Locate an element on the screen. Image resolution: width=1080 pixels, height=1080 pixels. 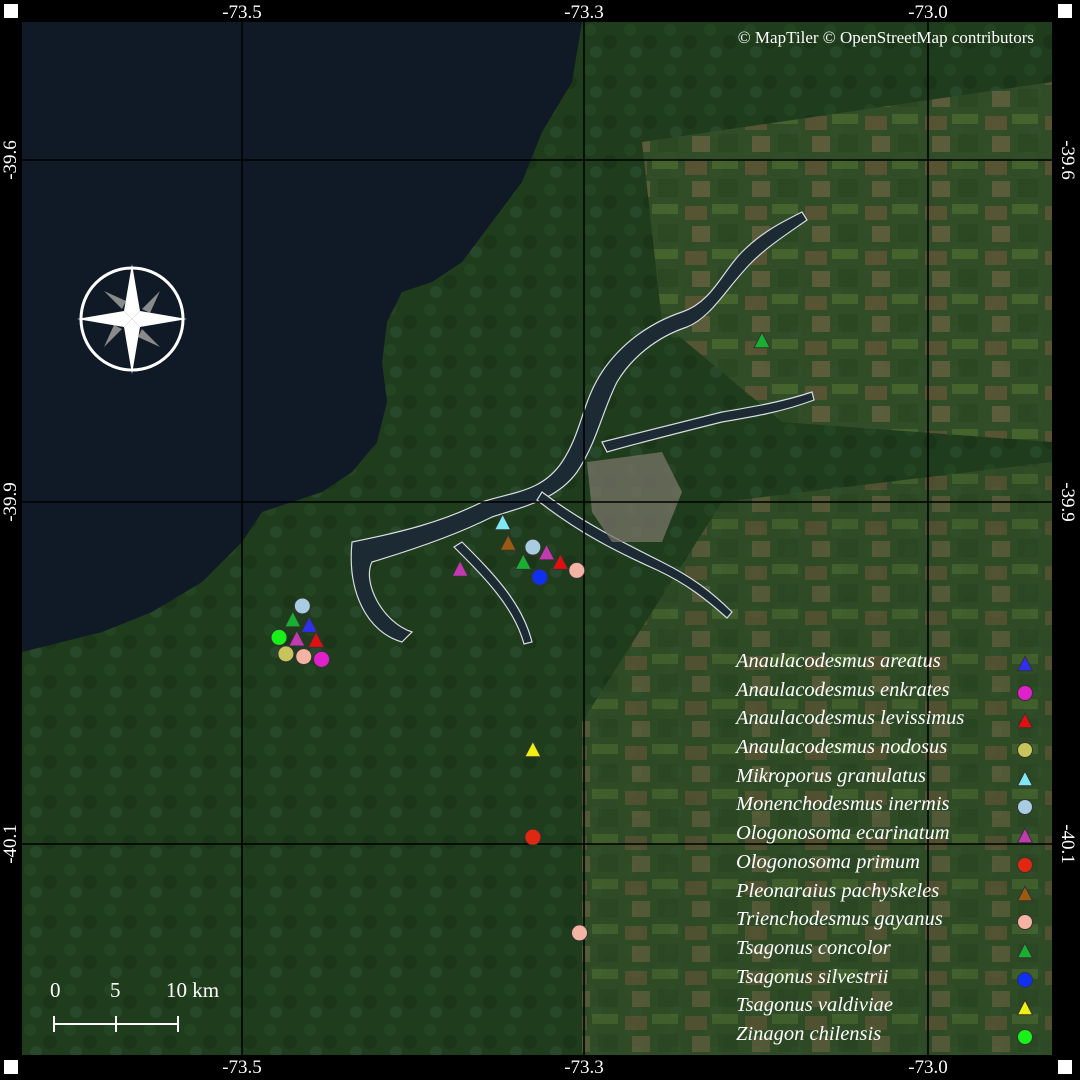
legend-item: Anaulacodesmus enkrates is located at coordinates (886, 693).